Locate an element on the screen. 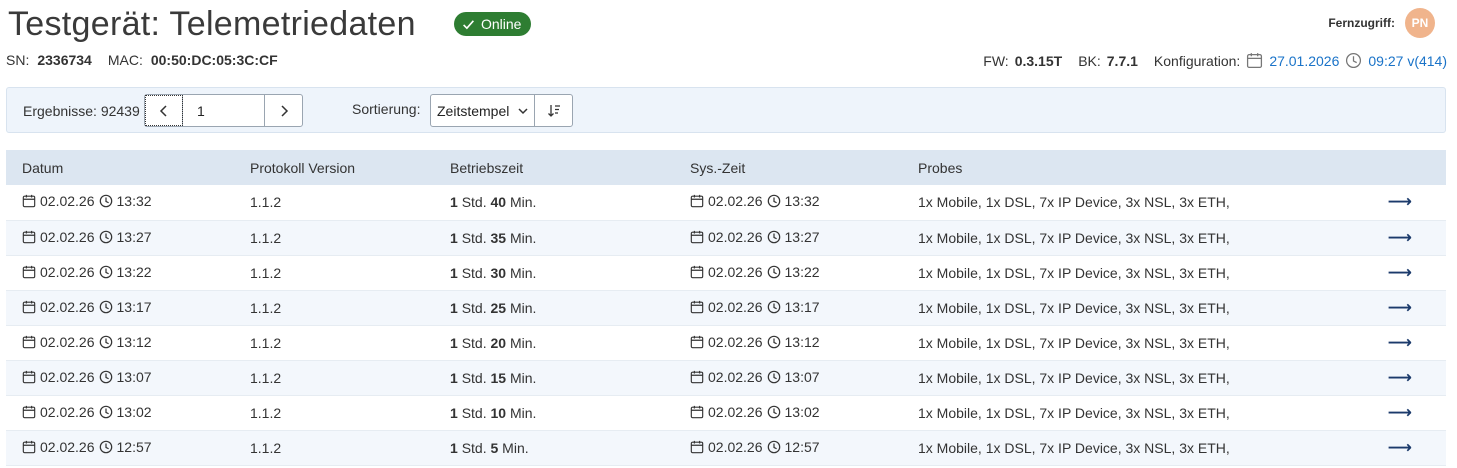 Image resolution: width=1457 pixels, height=468 pixels. sort-direction-button is located at coordinates (553, 110).